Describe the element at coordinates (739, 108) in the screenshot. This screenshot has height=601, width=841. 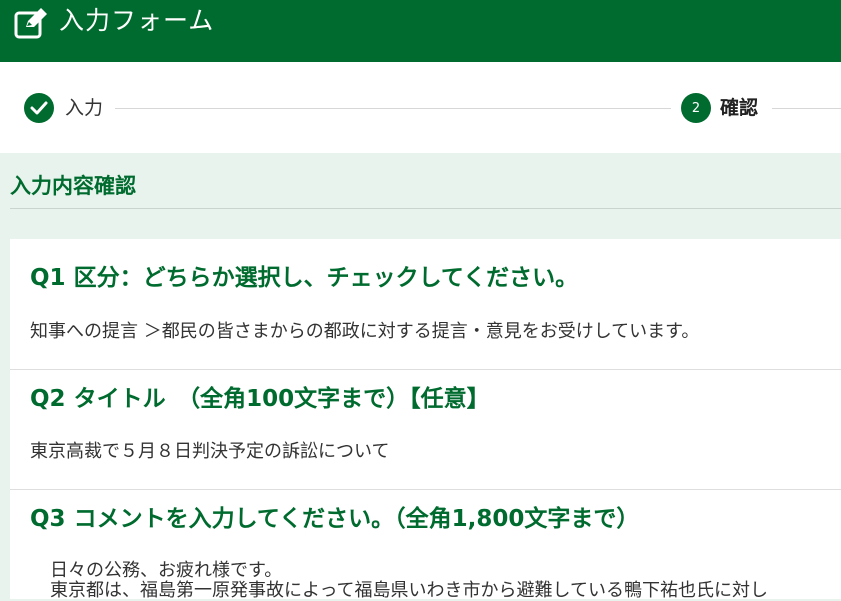
I see `step-label-confirm: 確認` at that location.